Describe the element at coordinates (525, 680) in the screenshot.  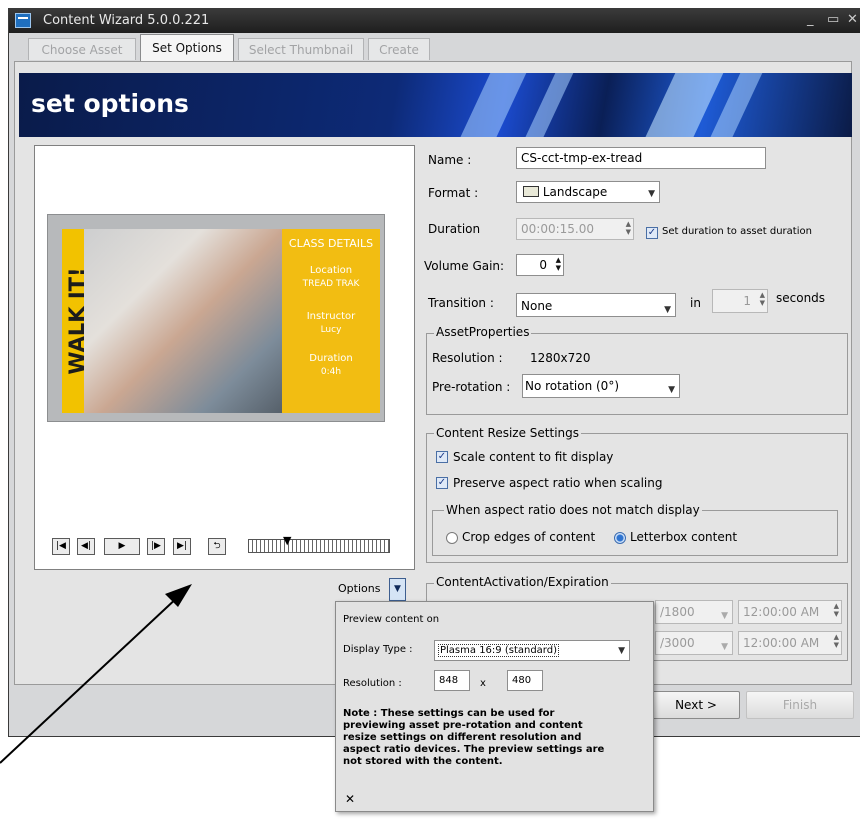
I see `resolution-height-input: 480` at that location.